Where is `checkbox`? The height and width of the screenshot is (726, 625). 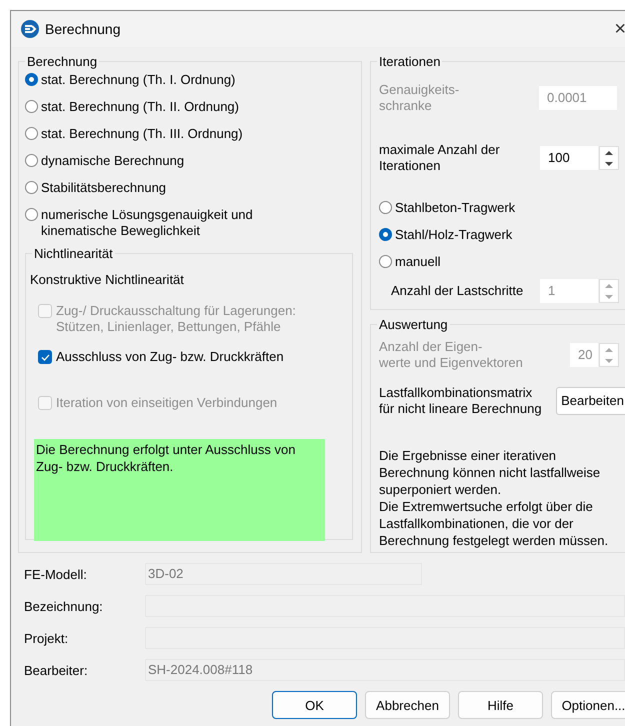
checkbox is located at coordinates (45, 357).